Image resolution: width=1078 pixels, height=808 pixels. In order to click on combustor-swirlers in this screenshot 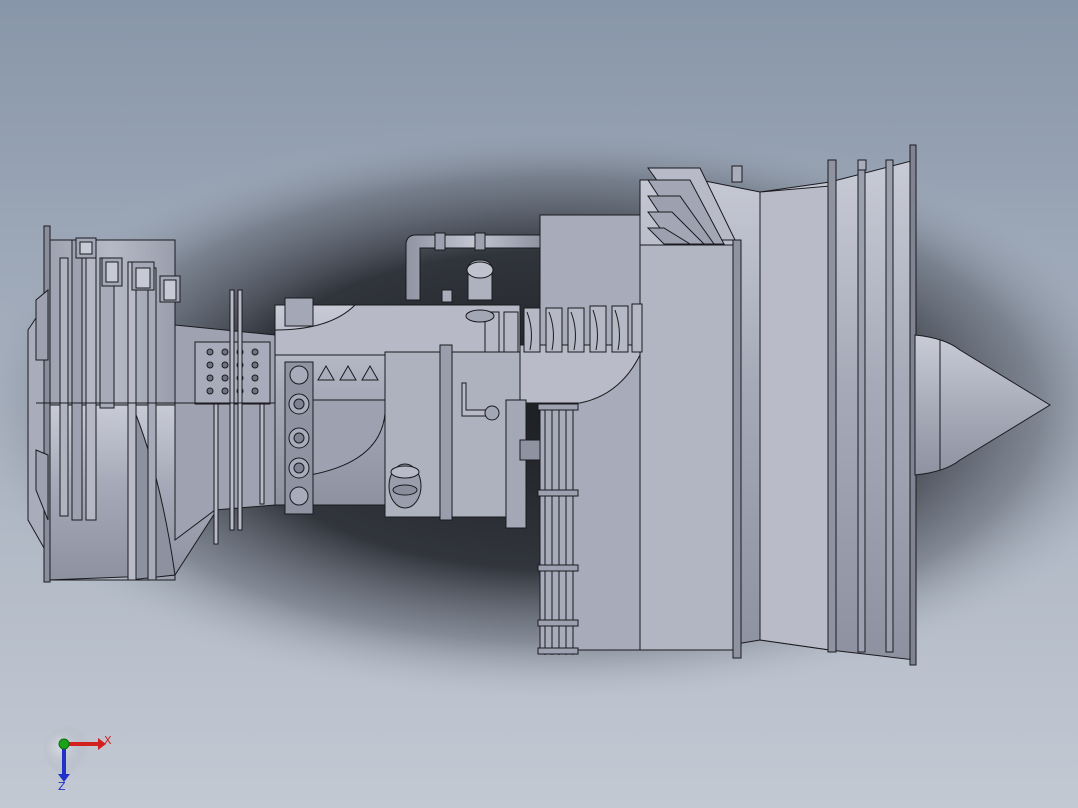, I will do `click(348, 372)`.